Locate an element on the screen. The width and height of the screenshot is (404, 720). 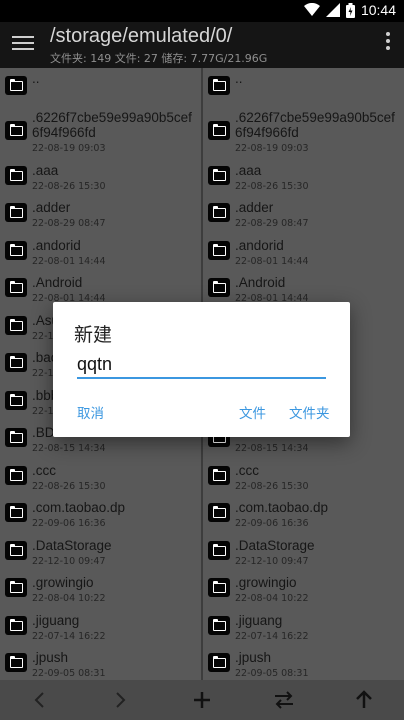
item-name: .com.taobao.dp is located at coordinates (79, 507).